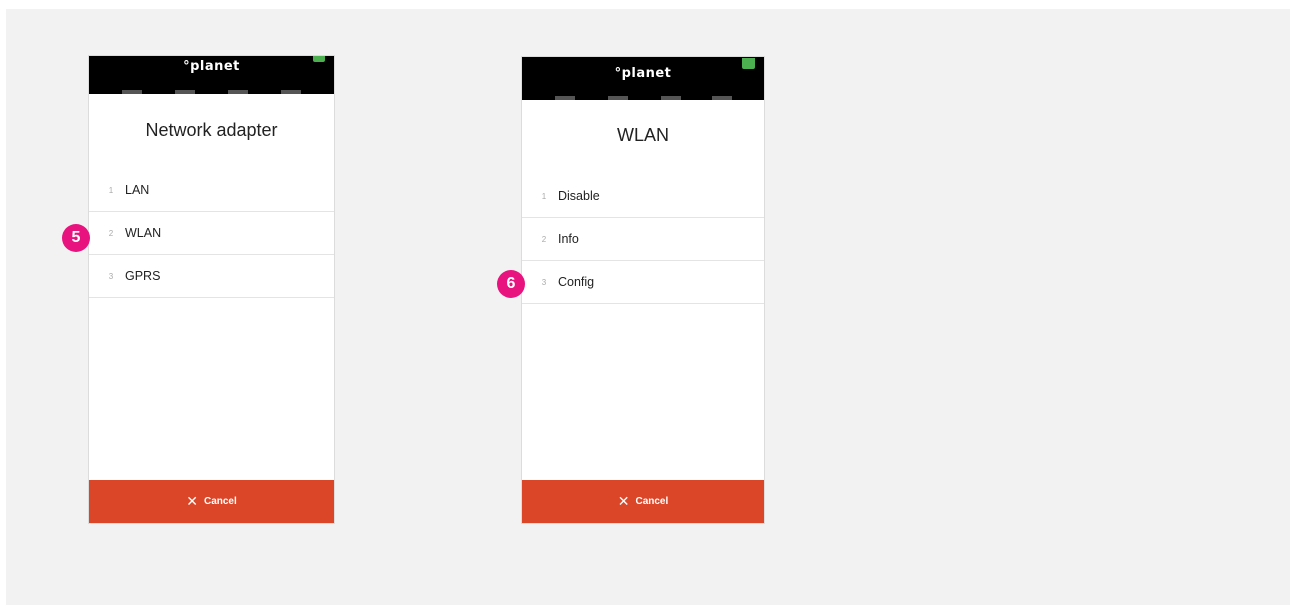 Image resolution: width=1290 pixels, height=606 pixels. What do you see at coordinates (211, 190) in the screenshot?
I see `menu-item-lan: 1 LAN` at bounding box center [211, 190].